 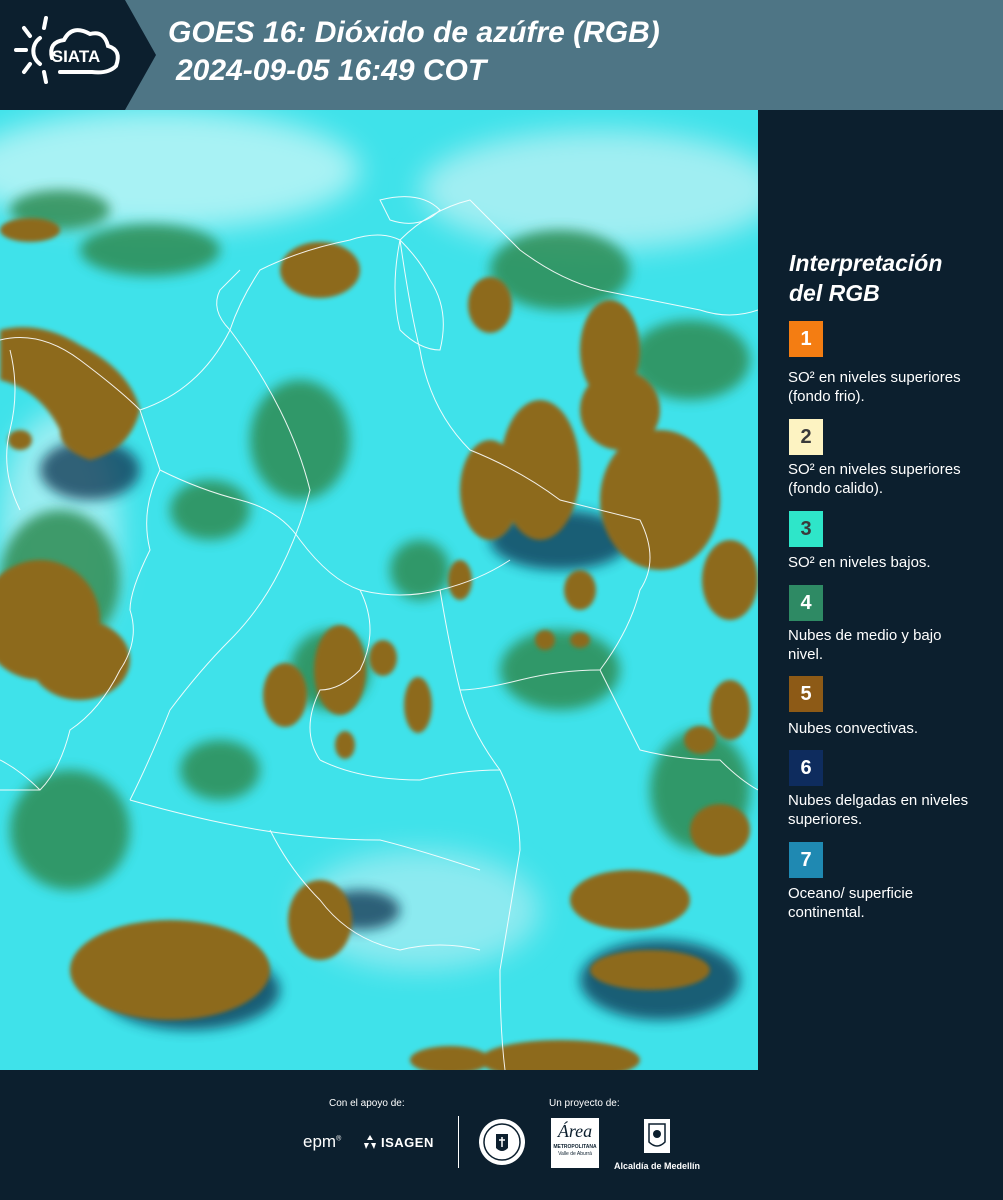 What do you see at coordinates (806, 860) in the screenshot?
I see `legend-swatch-7: 7` at bounding box center [806, 860].